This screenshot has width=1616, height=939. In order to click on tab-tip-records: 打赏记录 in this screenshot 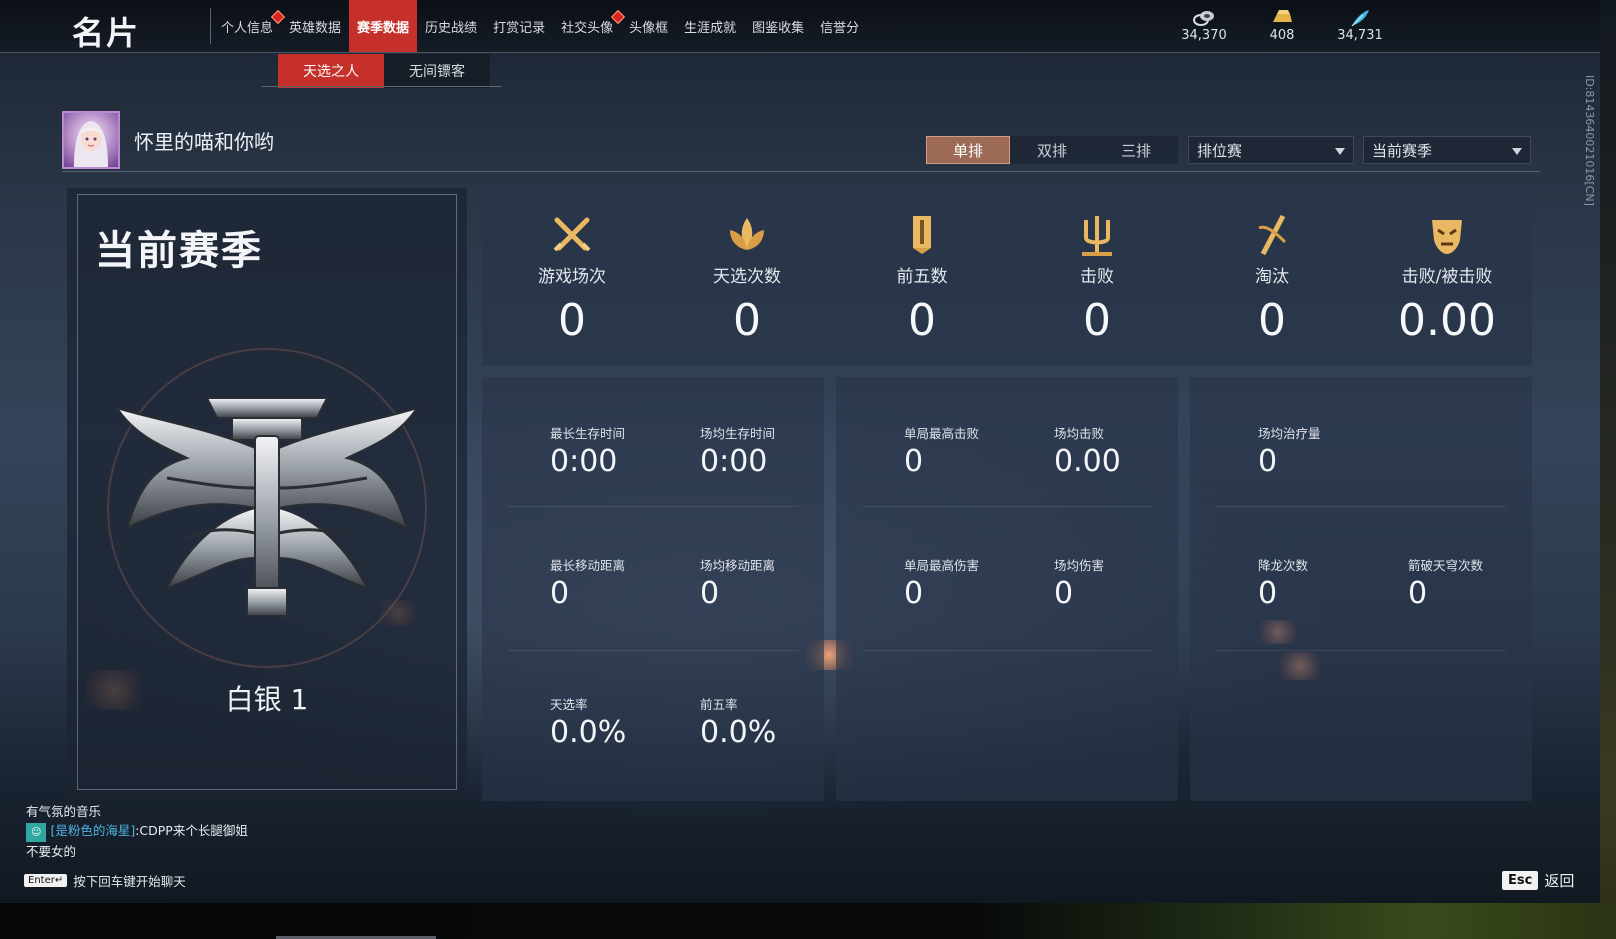, I will do `click(519, 26)`.